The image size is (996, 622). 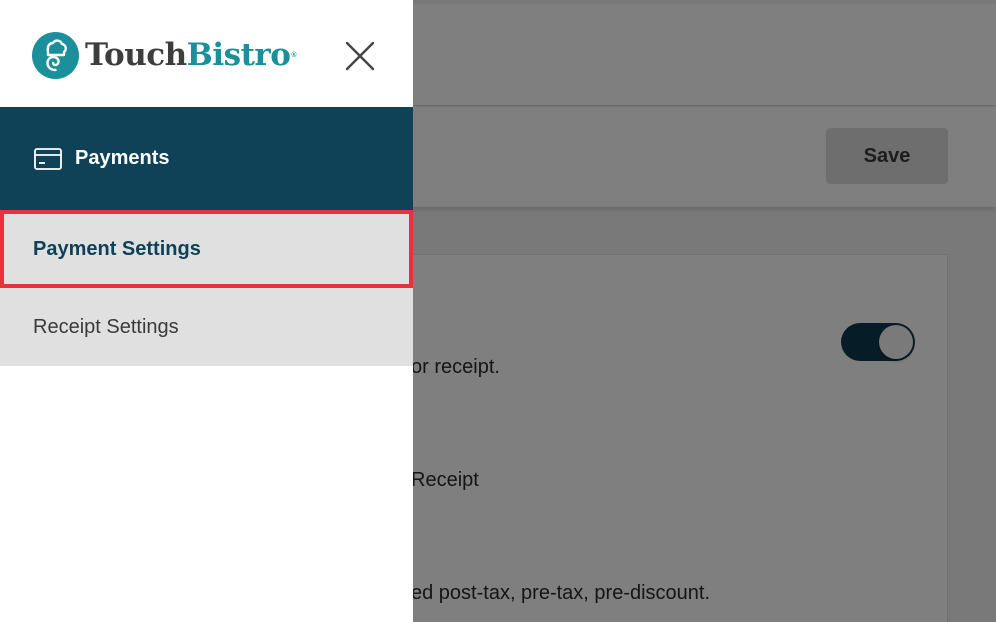 What do you see at coordinates (117, 248) in the screenshot?
I see `nav-item-label: Payment Settings` at bounding box center [117, 248].